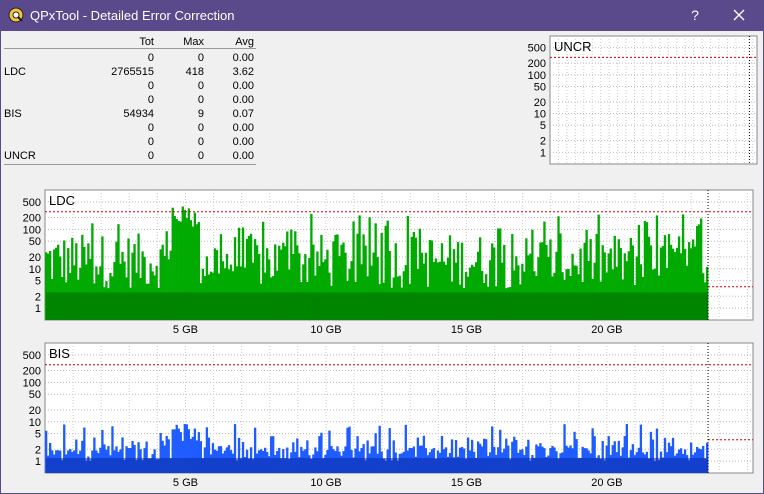  What do you see at coordinates (653, 100) in the screenshot?
I see `plot-area` at bounding box center [653, 100].